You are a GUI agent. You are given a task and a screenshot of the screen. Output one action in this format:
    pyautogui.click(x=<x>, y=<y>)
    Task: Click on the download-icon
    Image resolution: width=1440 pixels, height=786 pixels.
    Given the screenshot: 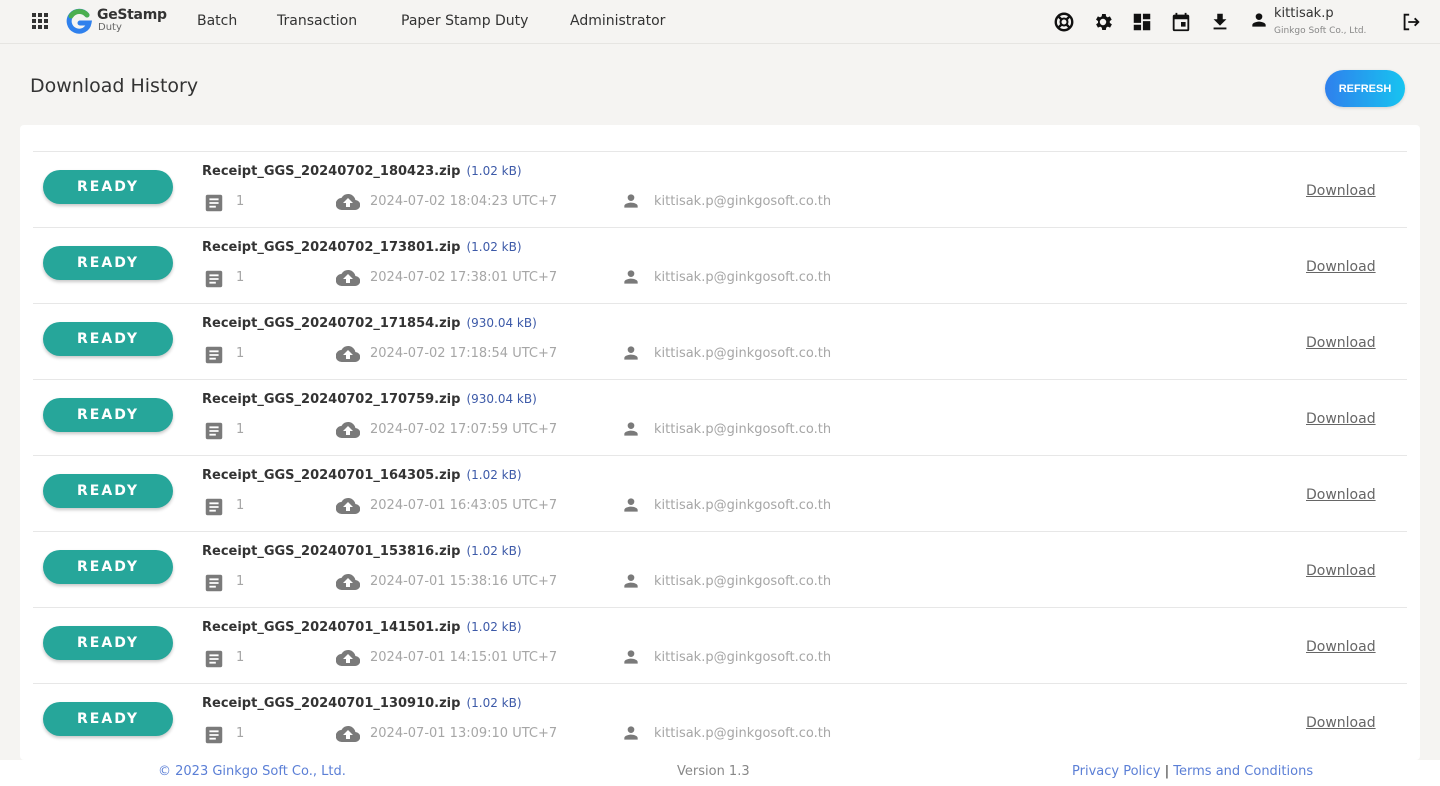 What is the action you would take?
    pyautogui.click(x=1220, y=22)
    